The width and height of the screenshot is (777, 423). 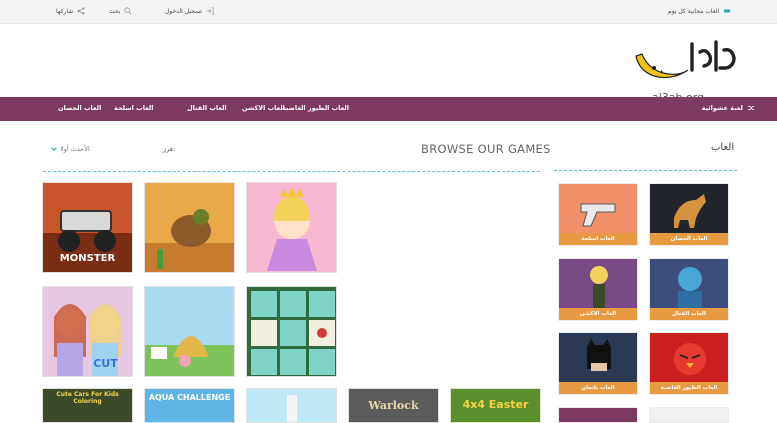 I want to click on game-tile-armadillo, so click(x=189, y=227).